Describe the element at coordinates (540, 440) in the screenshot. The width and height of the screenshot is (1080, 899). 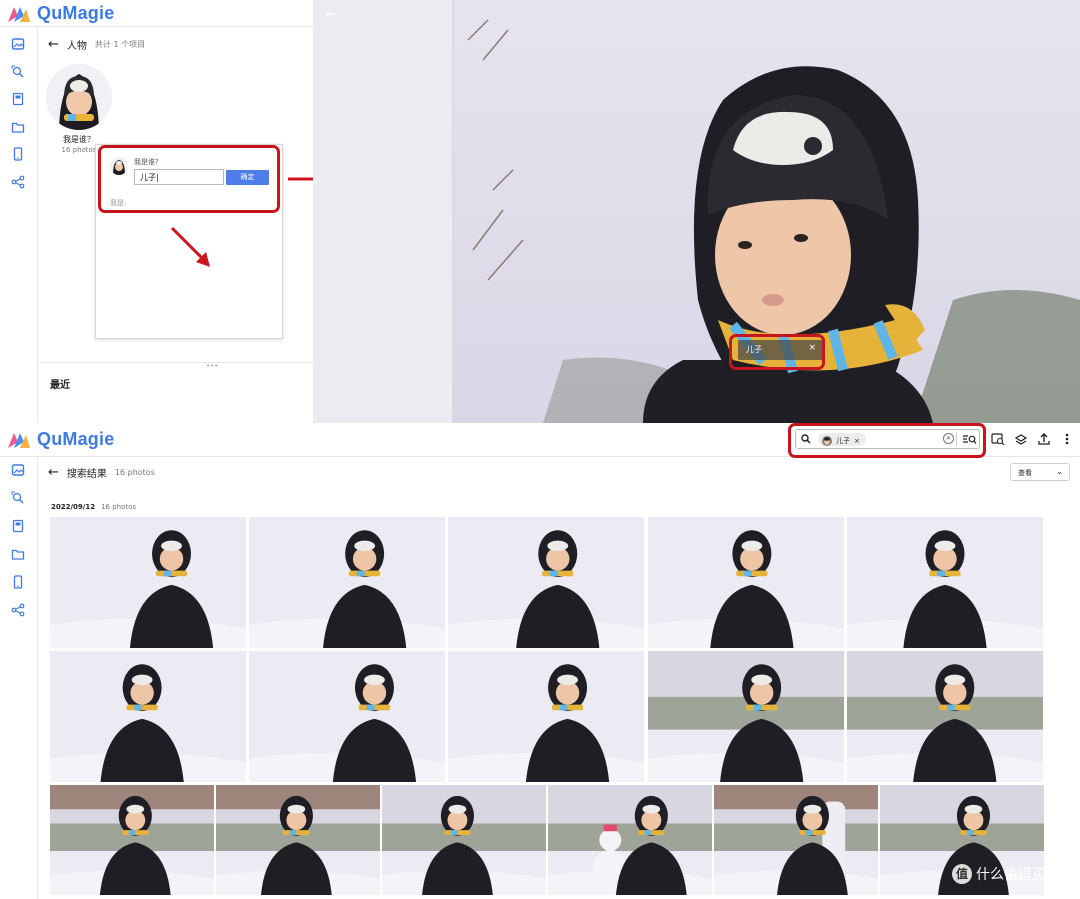
I see `top-bar: QuMagie 儿子 × ✕` at that location.